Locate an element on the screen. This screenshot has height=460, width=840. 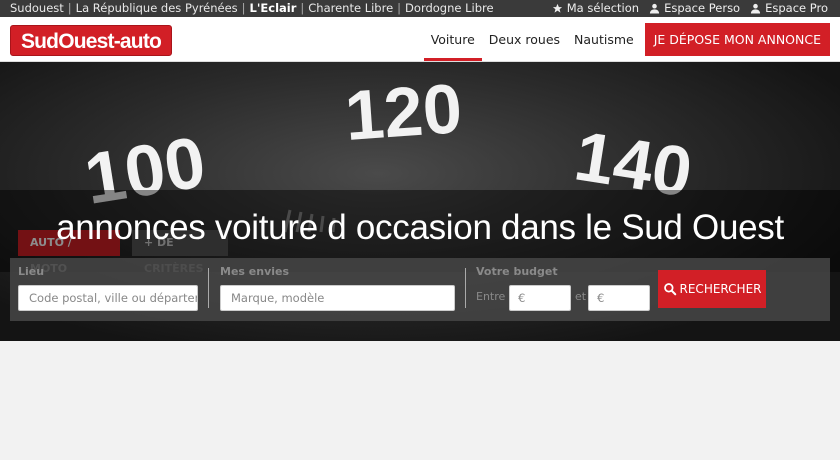
site-link-charente: Charente Libre is located at coordinates (350, 8).